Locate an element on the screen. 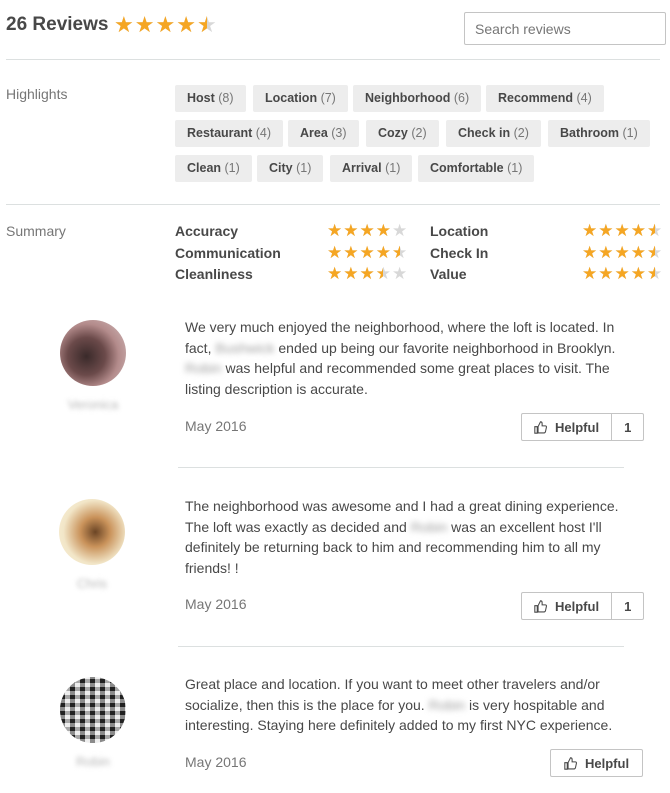  highlight-chip-label: Neighborhood is located at coordinates (408, 98).